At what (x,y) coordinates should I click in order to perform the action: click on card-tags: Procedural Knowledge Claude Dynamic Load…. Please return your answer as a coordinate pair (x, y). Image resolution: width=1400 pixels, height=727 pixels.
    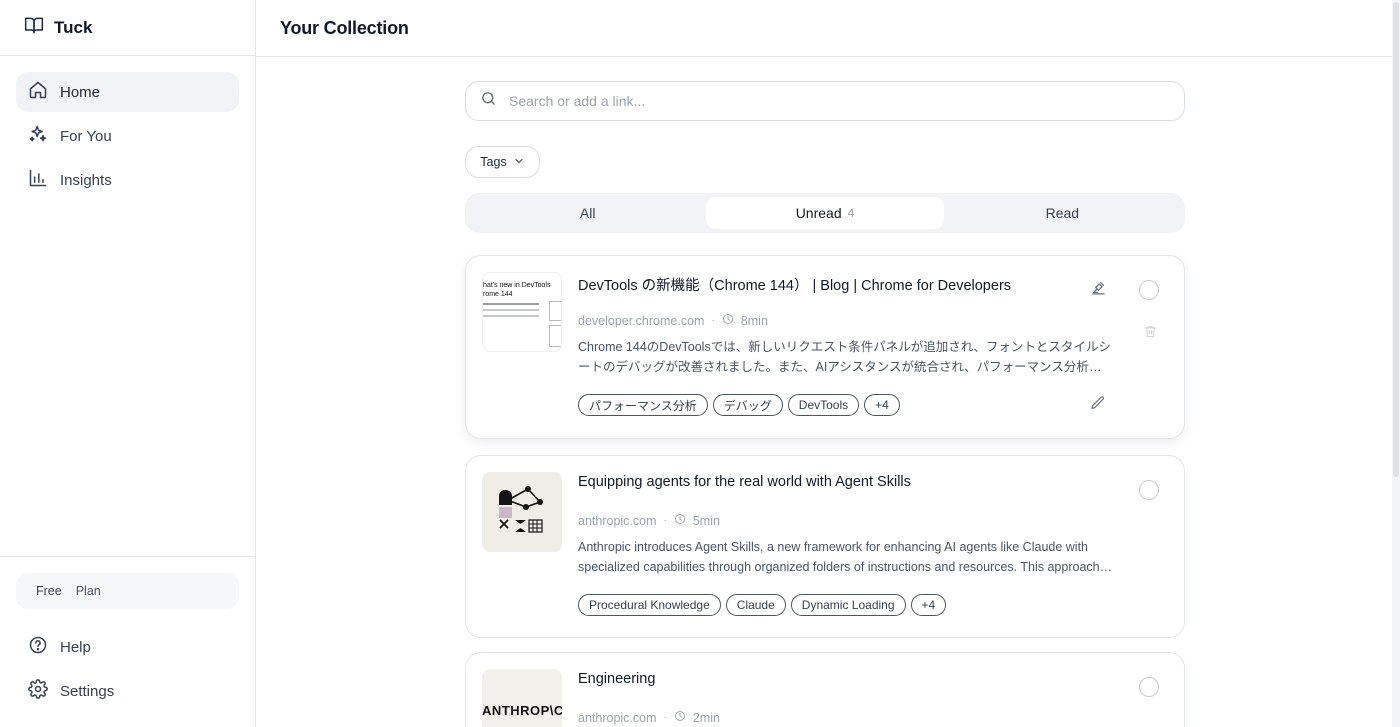
    Looking at the image, I should click on (762, 605).